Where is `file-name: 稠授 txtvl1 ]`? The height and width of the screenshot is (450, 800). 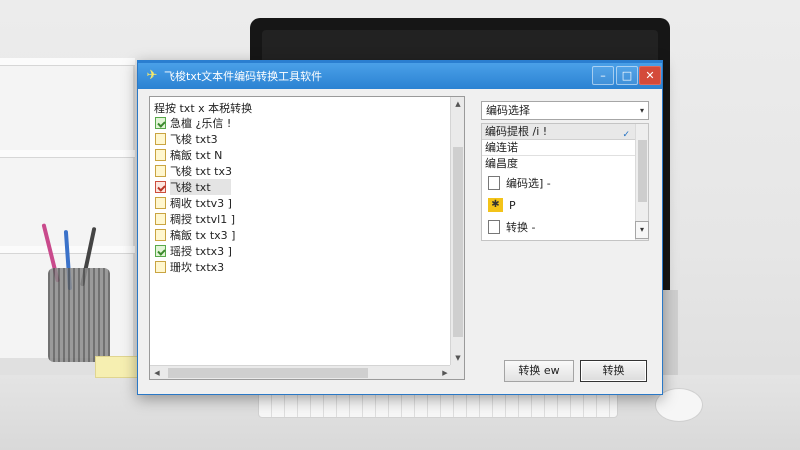 file-name: 稠授 txtvl1 ] is located at coordinates (202, 219).